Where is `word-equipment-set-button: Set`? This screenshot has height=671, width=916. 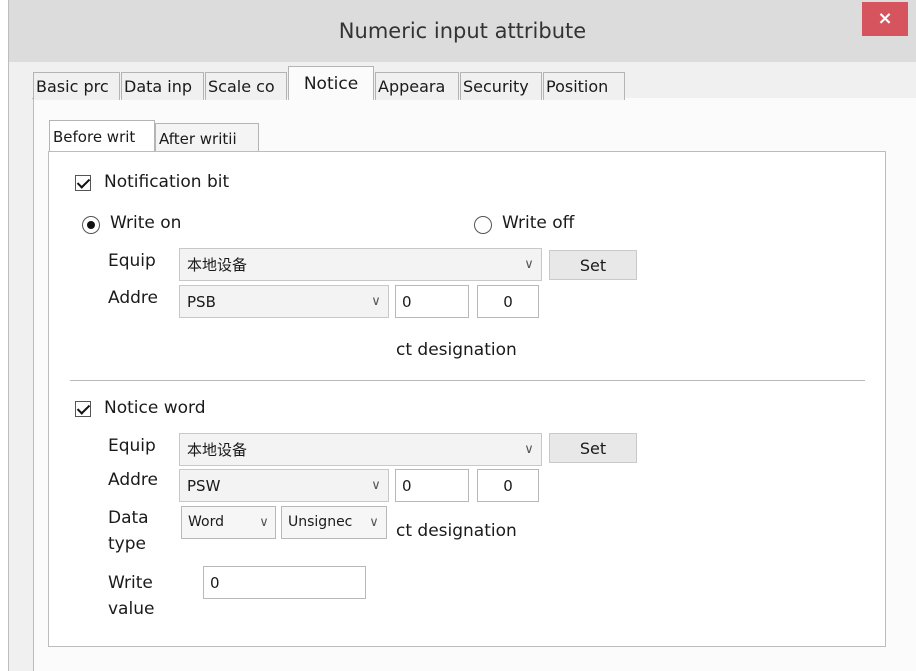
word-equipment-set-button: Set is located at coordinates (593, 448).